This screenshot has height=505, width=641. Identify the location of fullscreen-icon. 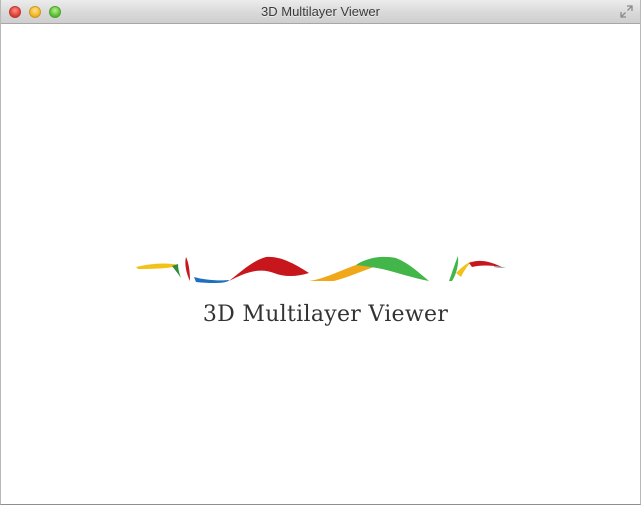
(626, 11).